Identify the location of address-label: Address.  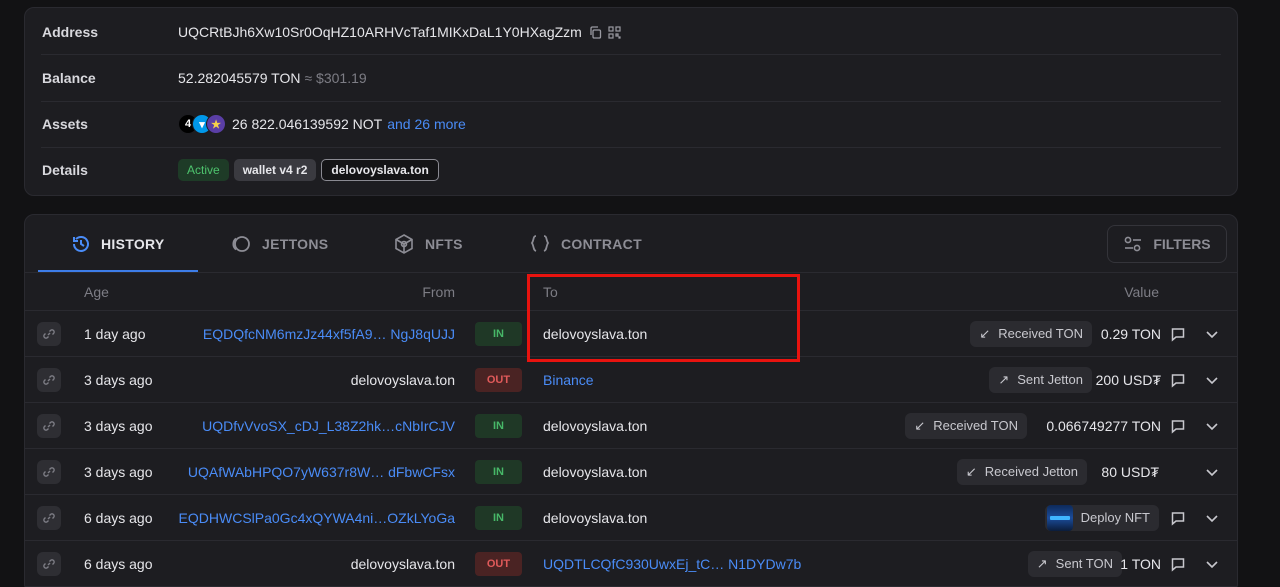
(70, 32).